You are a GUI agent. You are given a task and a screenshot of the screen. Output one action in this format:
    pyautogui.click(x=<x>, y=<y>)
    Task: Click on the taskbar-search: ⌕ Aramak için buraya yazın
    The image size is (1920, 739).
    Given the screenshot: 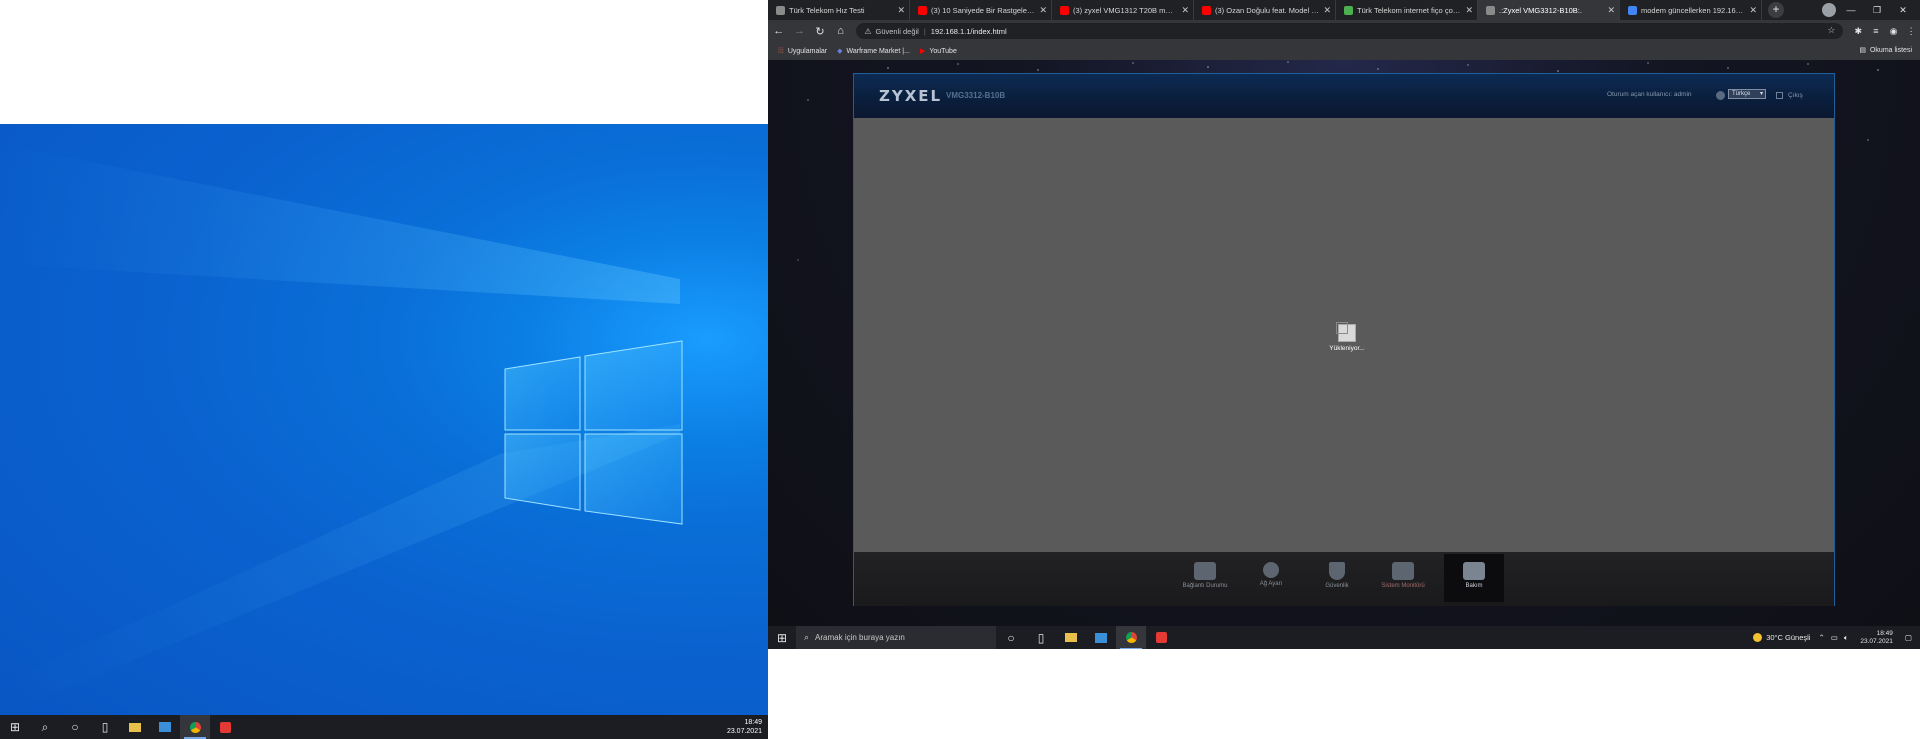 What is the action you would take?
    pyautogui.click(x=896, y=637)
    